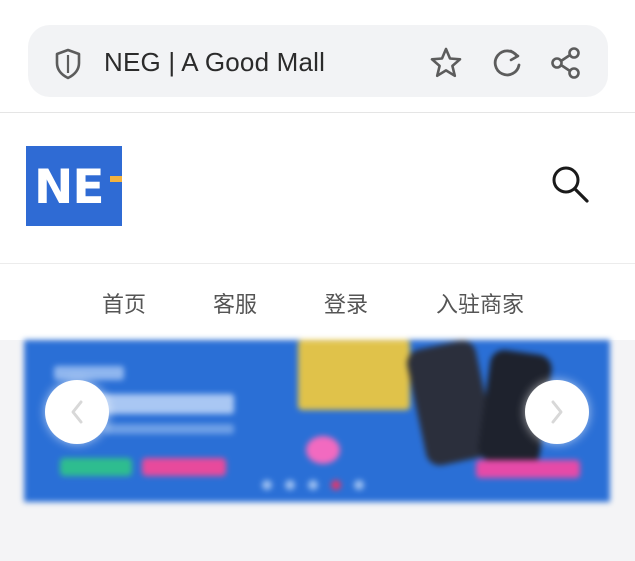 The height and width of the screenshot is (561, 635). What do you see at coordinates (124, 303) in the screenshot?
I see `nav-item-home: 首页` at bounding box center [124, 303].